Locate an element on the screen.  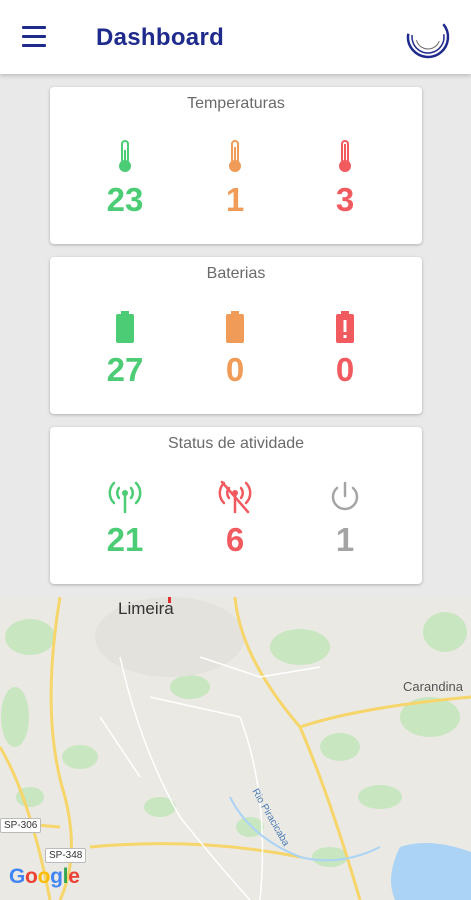
metric-value: 27 is located at coordinates (125, 369).